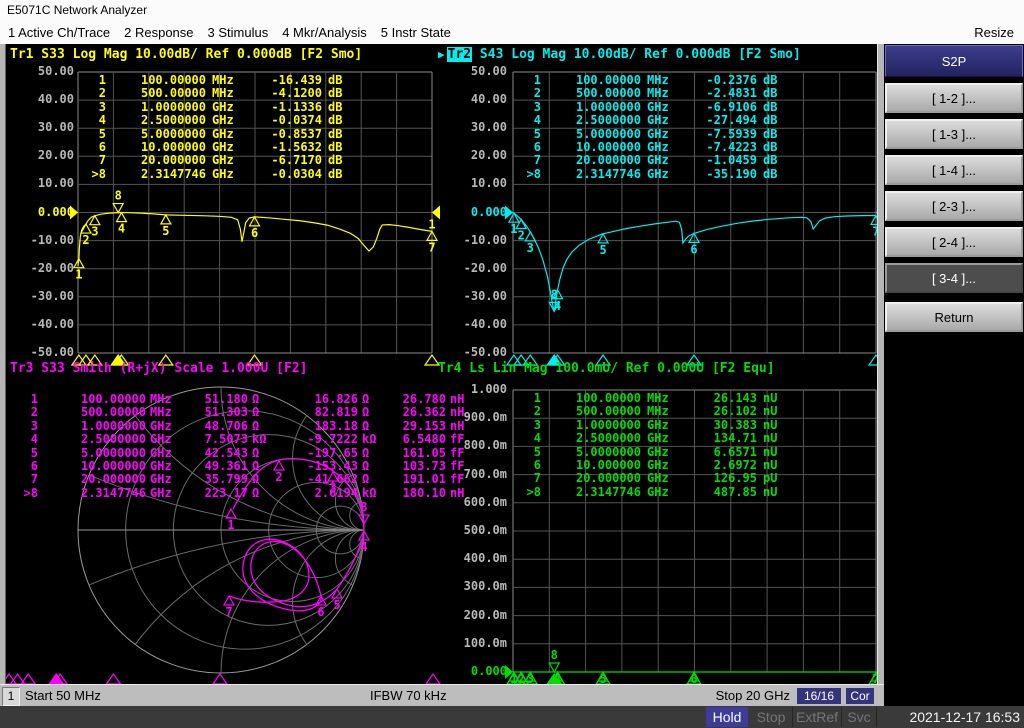  I want to click on marker-table-row: 6 10.000000 GHz -7.4223 dB, so click(655, 147).